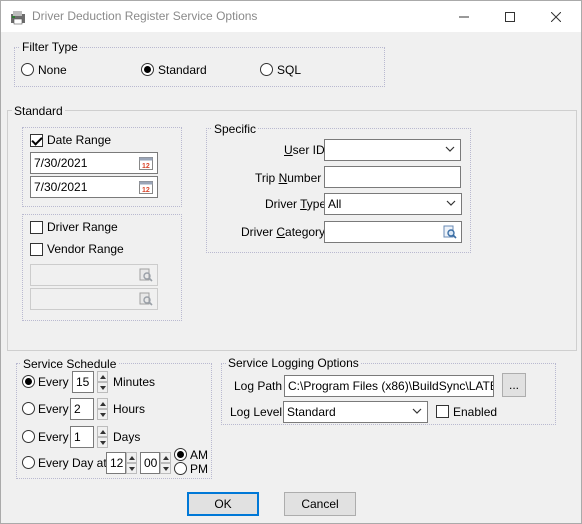  Describe the element at coordinates (267, 178) in the screenshot. I see `trip-number-label-pre: Trip` at that location.